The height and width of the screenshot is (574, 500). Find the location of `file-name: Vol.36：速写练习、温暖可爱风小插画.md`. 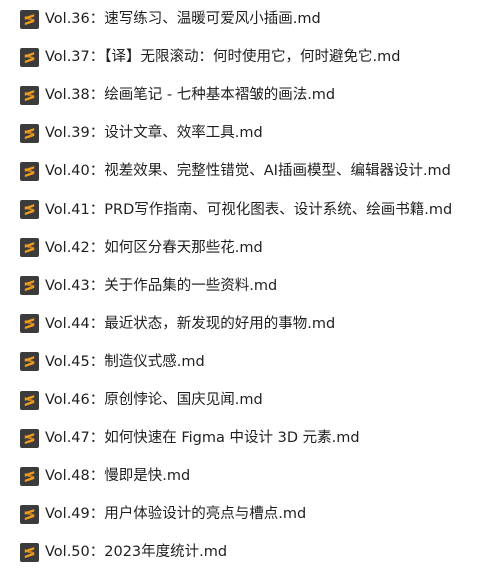

file-name: Vol.36：速写练习、温暖可爱风小插画.md is located at coordinates (183, 19).